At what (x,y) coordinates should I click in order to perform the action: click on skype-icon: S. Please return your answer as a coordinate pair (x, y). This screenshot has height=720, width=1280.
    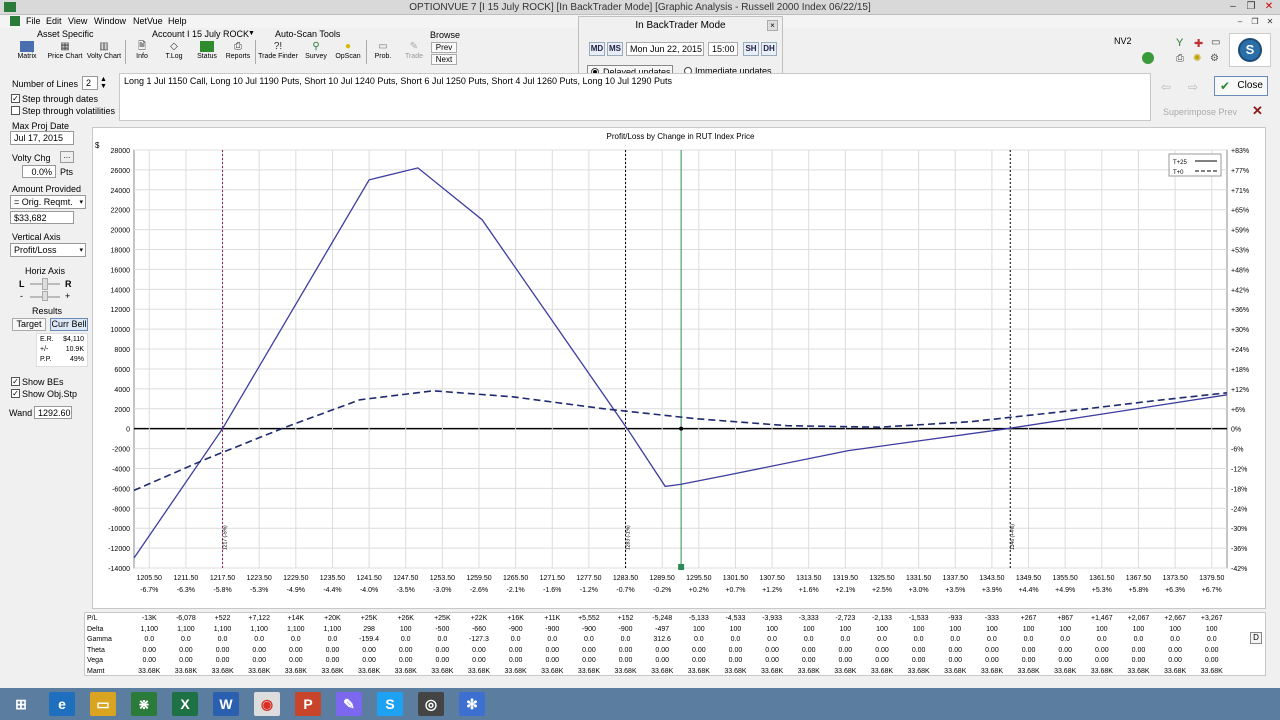
    Looking at the image, I should click on (390, 704).